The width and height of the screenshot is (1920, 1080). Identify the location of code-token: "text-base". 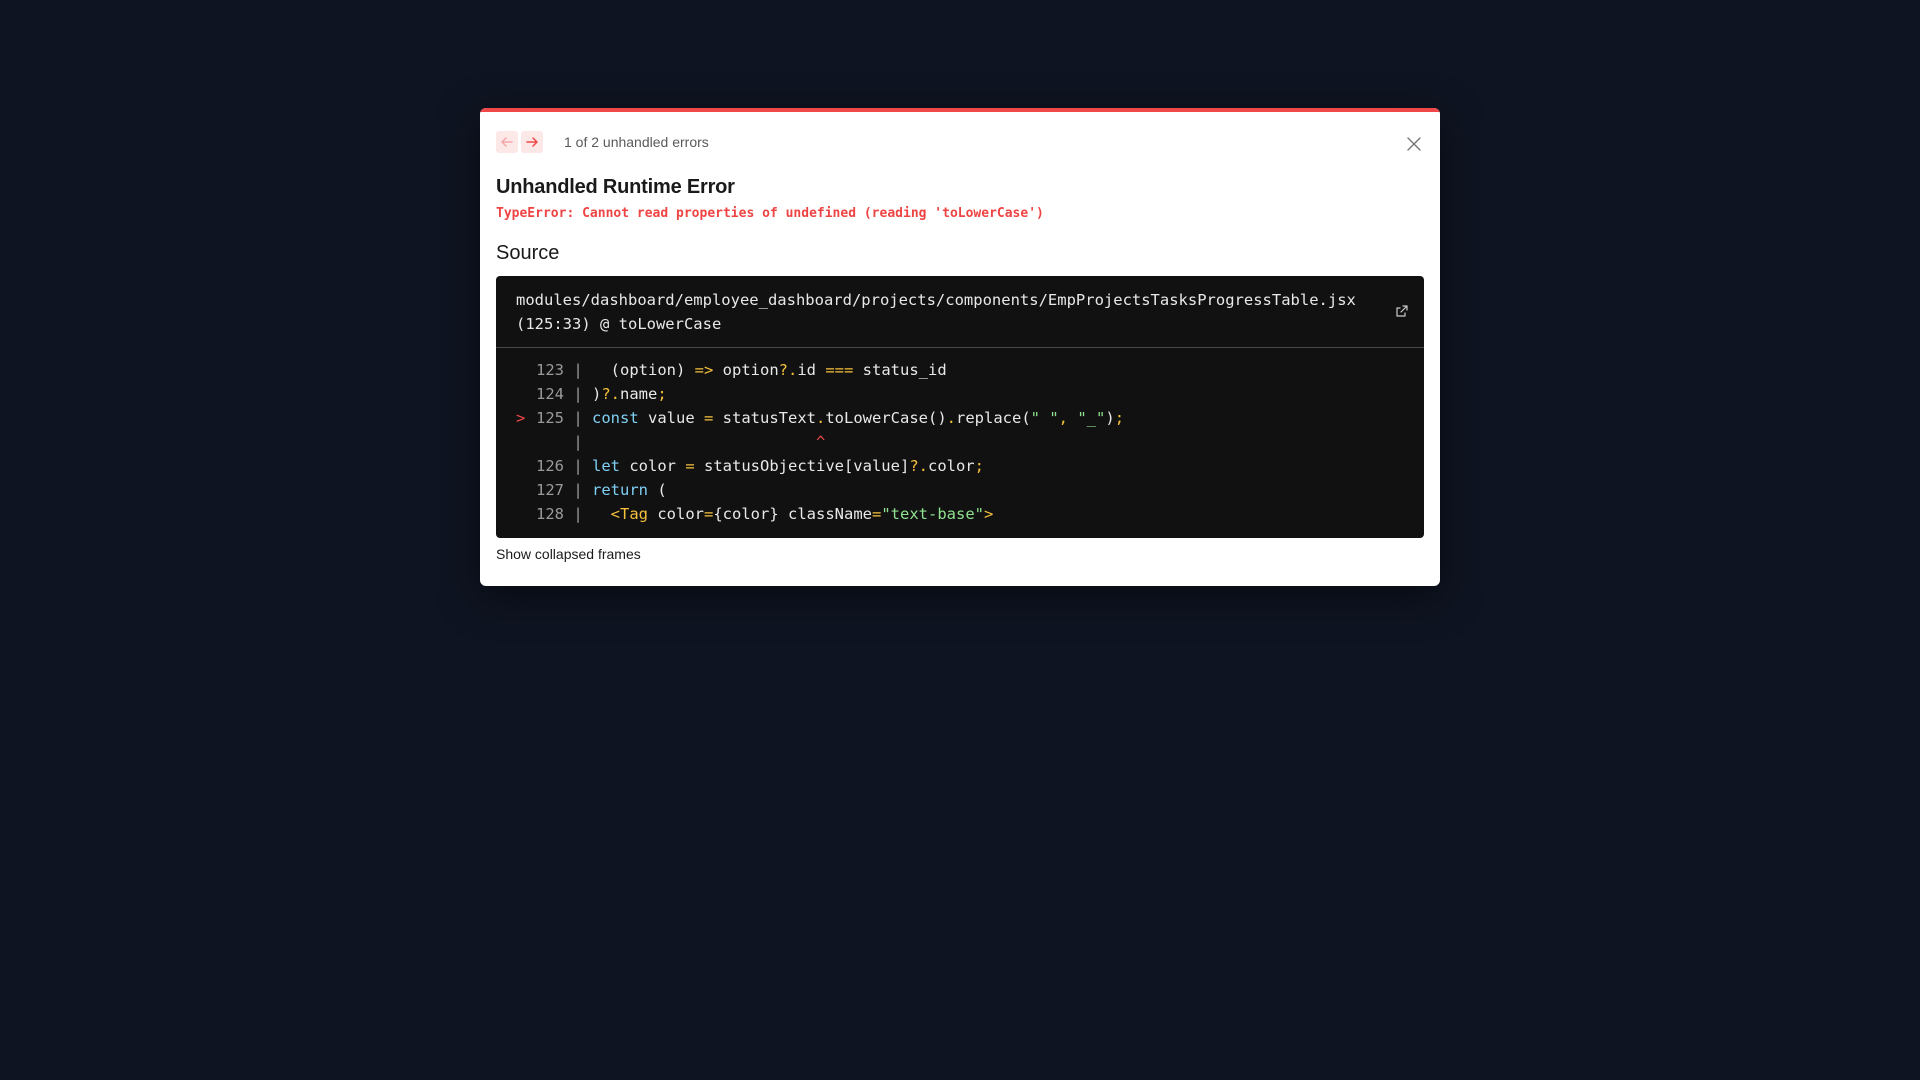
(932, 514).